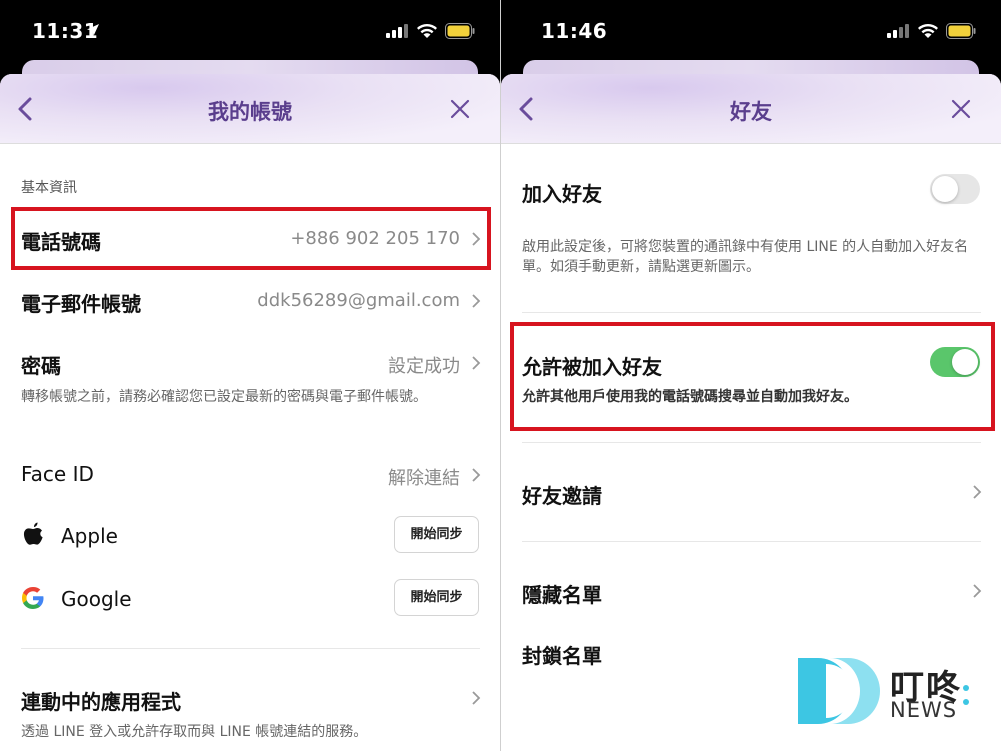  What do you see at coordinates (562, 595) in the screenshot?
I see `hidden-list-label: 隱藏名單` at bounding box center [562, 595].